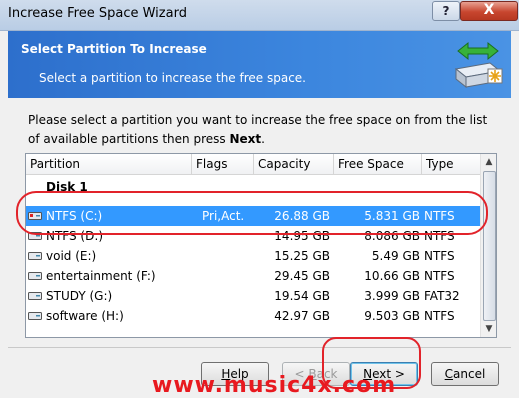 This screenshot has width=519, height=398. Describe the element at coordinates (253, 296) in the screenshot. I see `table-row: STUDY (G:) 19.54 GB 3.999 GB FAT32` at that location.